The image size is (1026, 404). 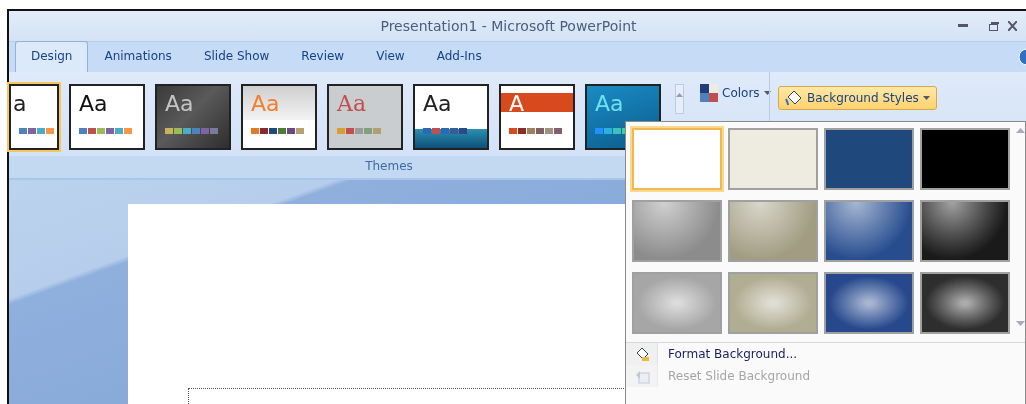 What do you see at coordinates (236, 56) in the screenshot?
I see `ribbon-tab: Slide Show` at bounding box center [236, 56].